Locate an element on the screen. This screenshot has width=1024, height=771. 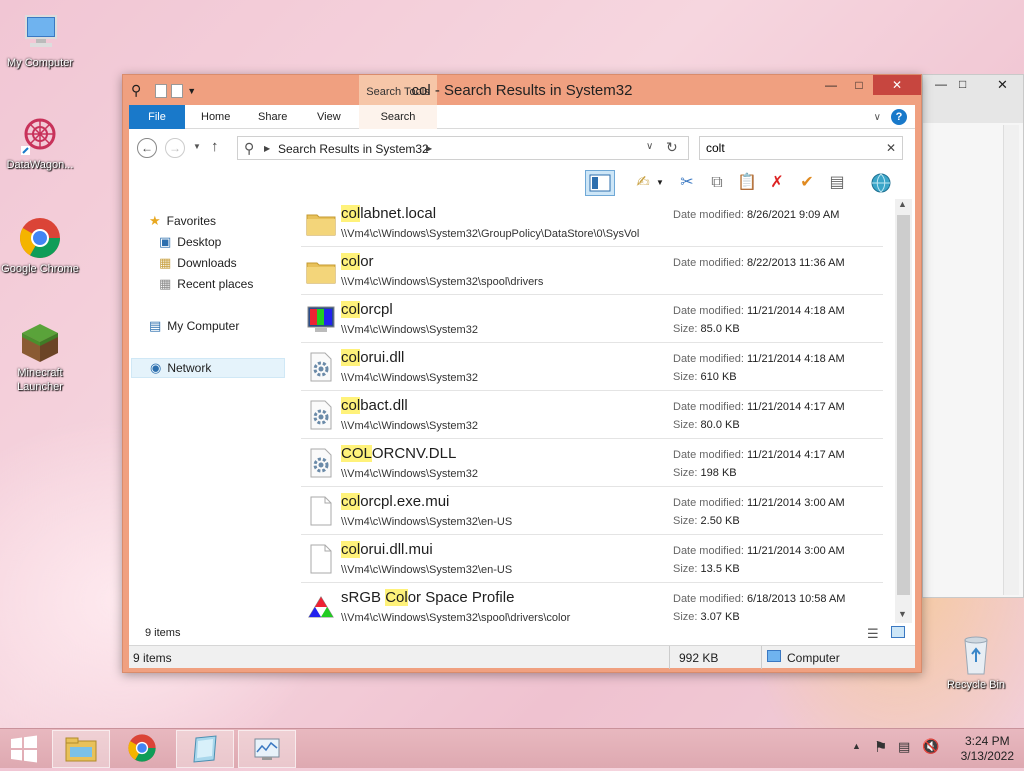
details-view-icon: ☰ is located at coordinates (873, 634).